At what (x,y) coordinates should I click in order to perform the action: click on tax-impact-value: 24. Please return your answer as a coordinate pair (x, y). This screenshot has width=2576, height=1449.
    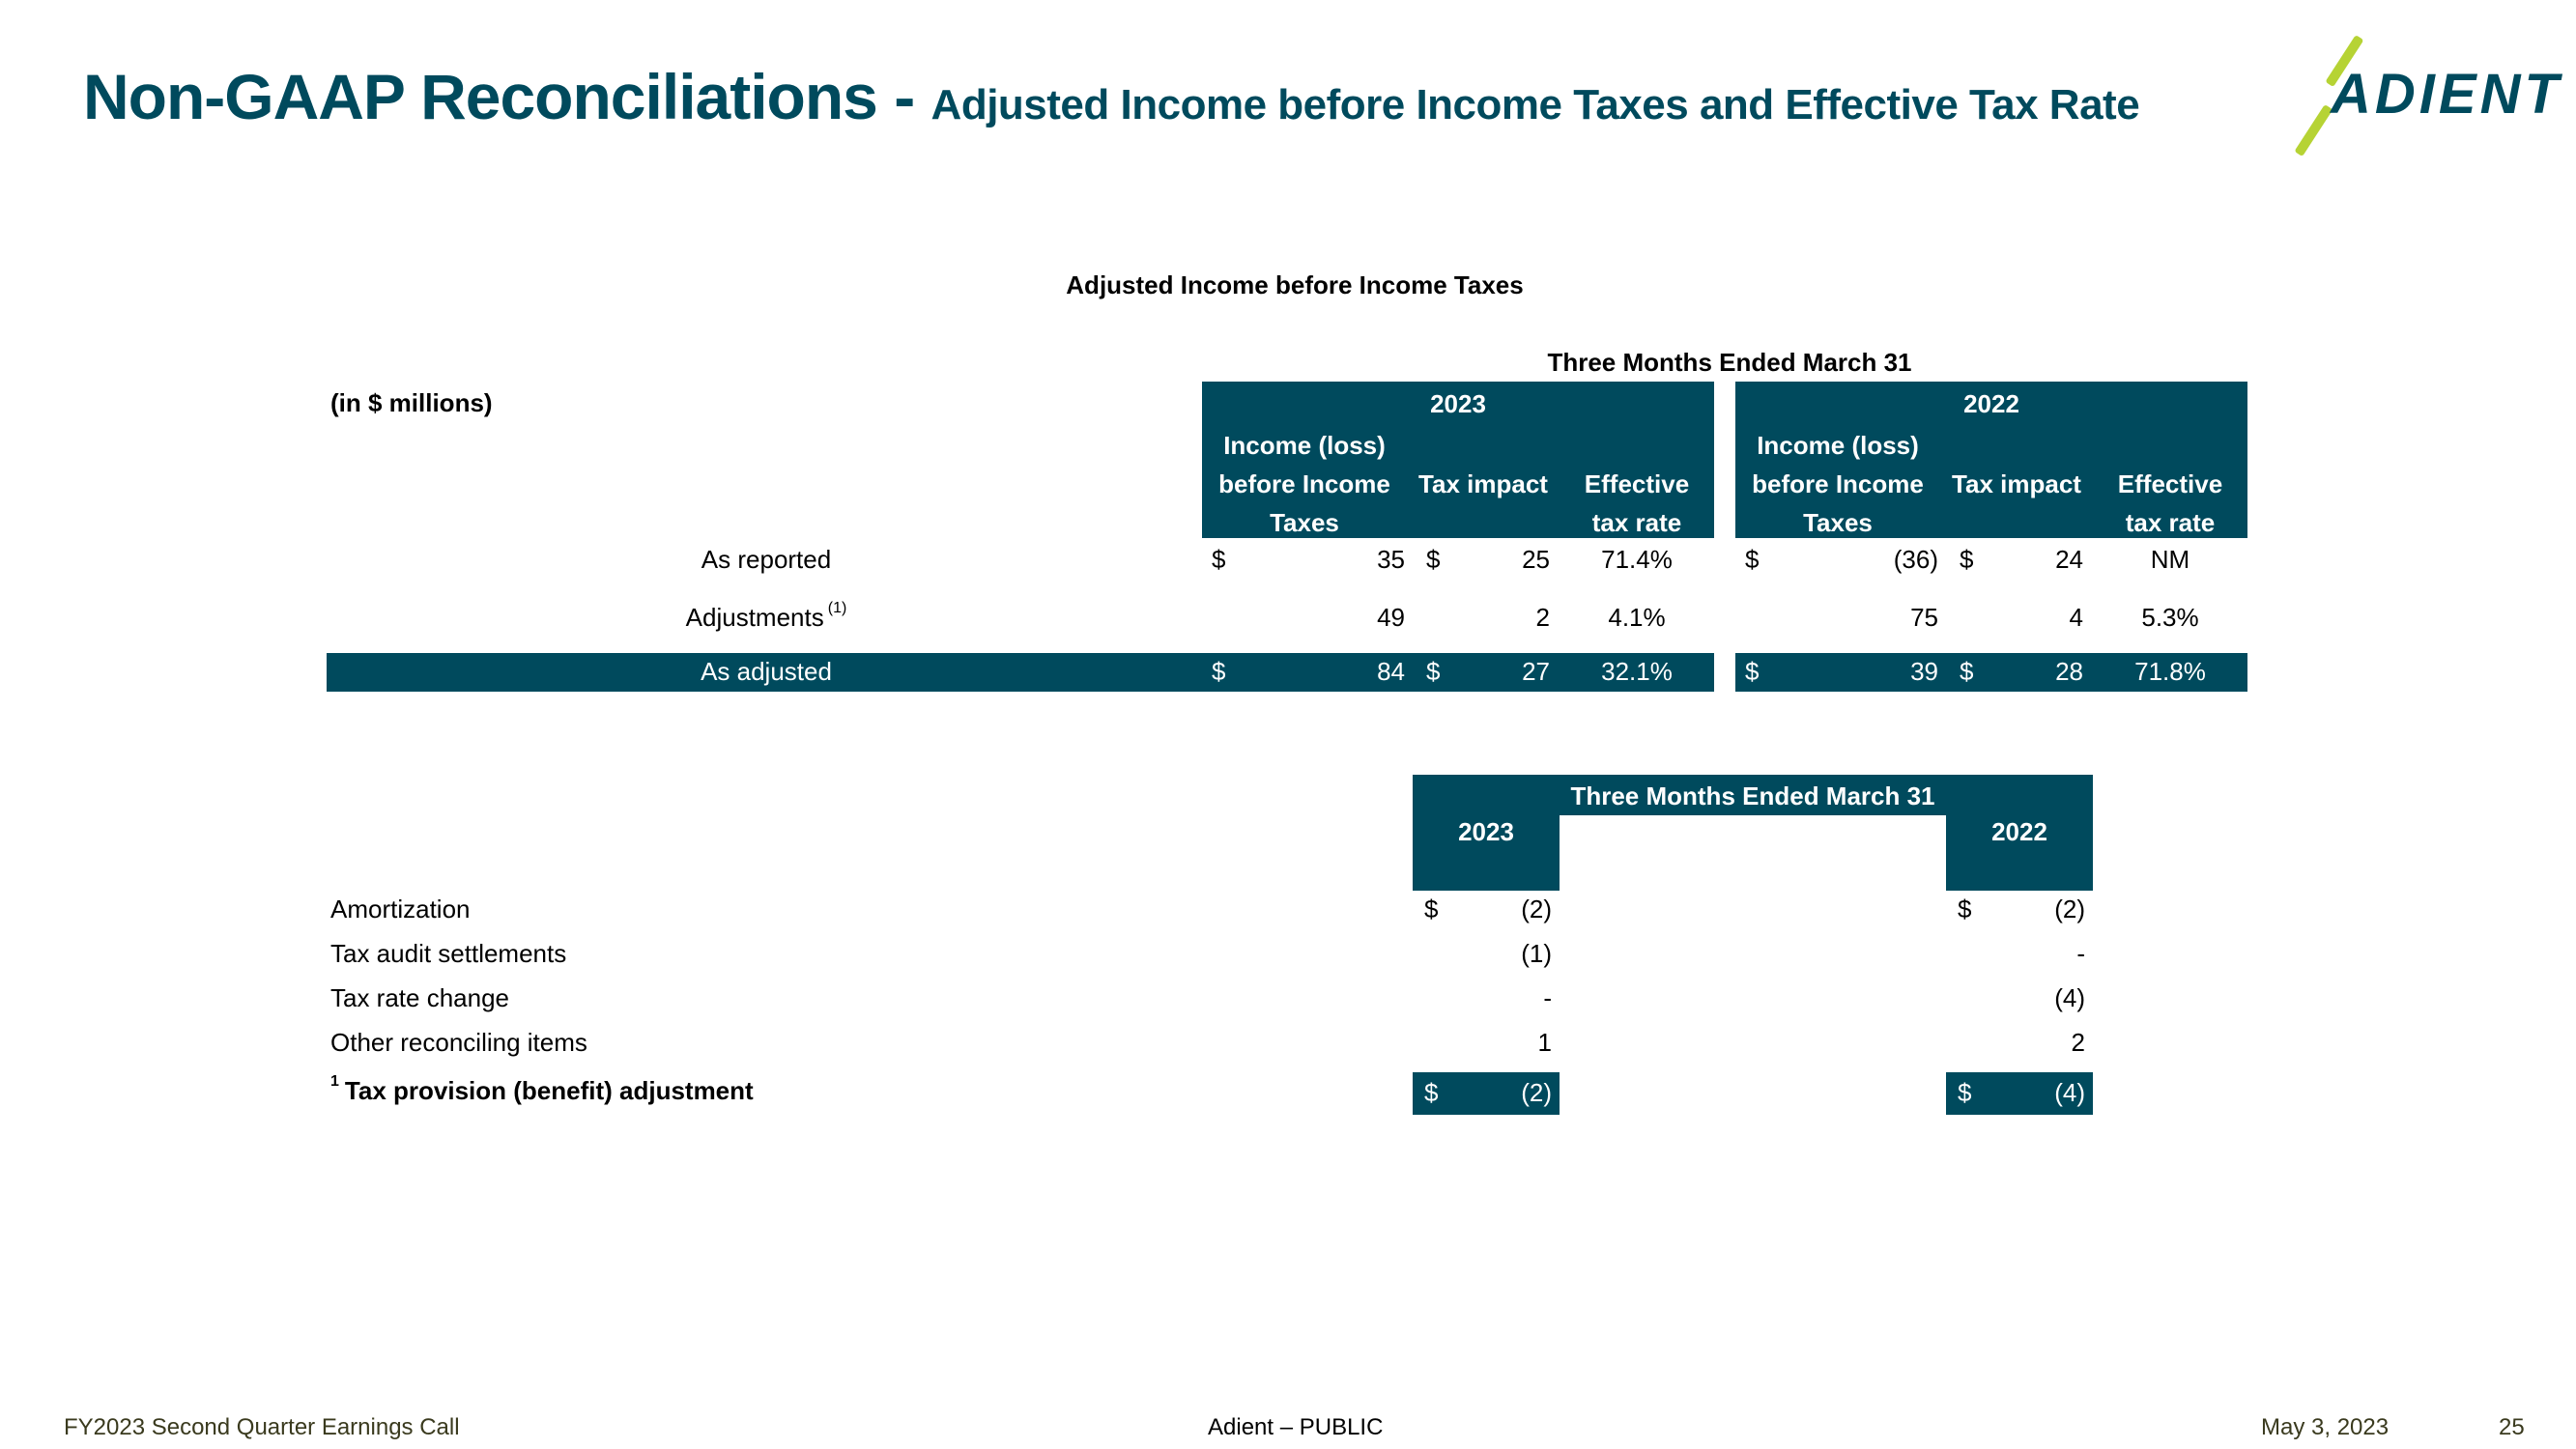
    Looking at the image, I should click on (2069, 559).